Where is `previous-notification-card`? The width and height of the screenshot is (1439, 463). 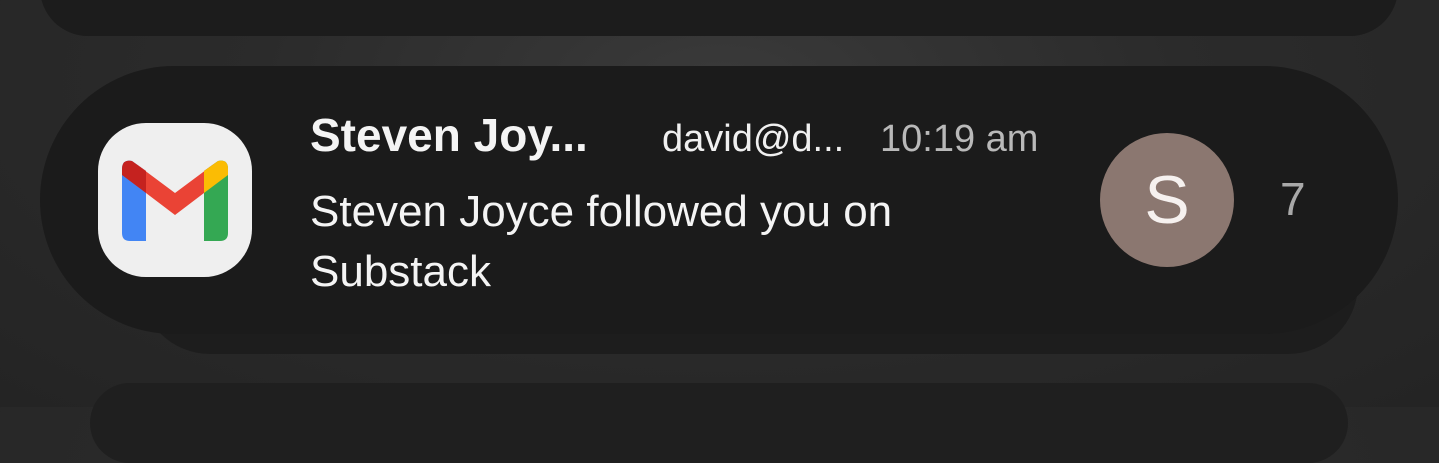
previous-notification-card is located at coordinates (719, 18).